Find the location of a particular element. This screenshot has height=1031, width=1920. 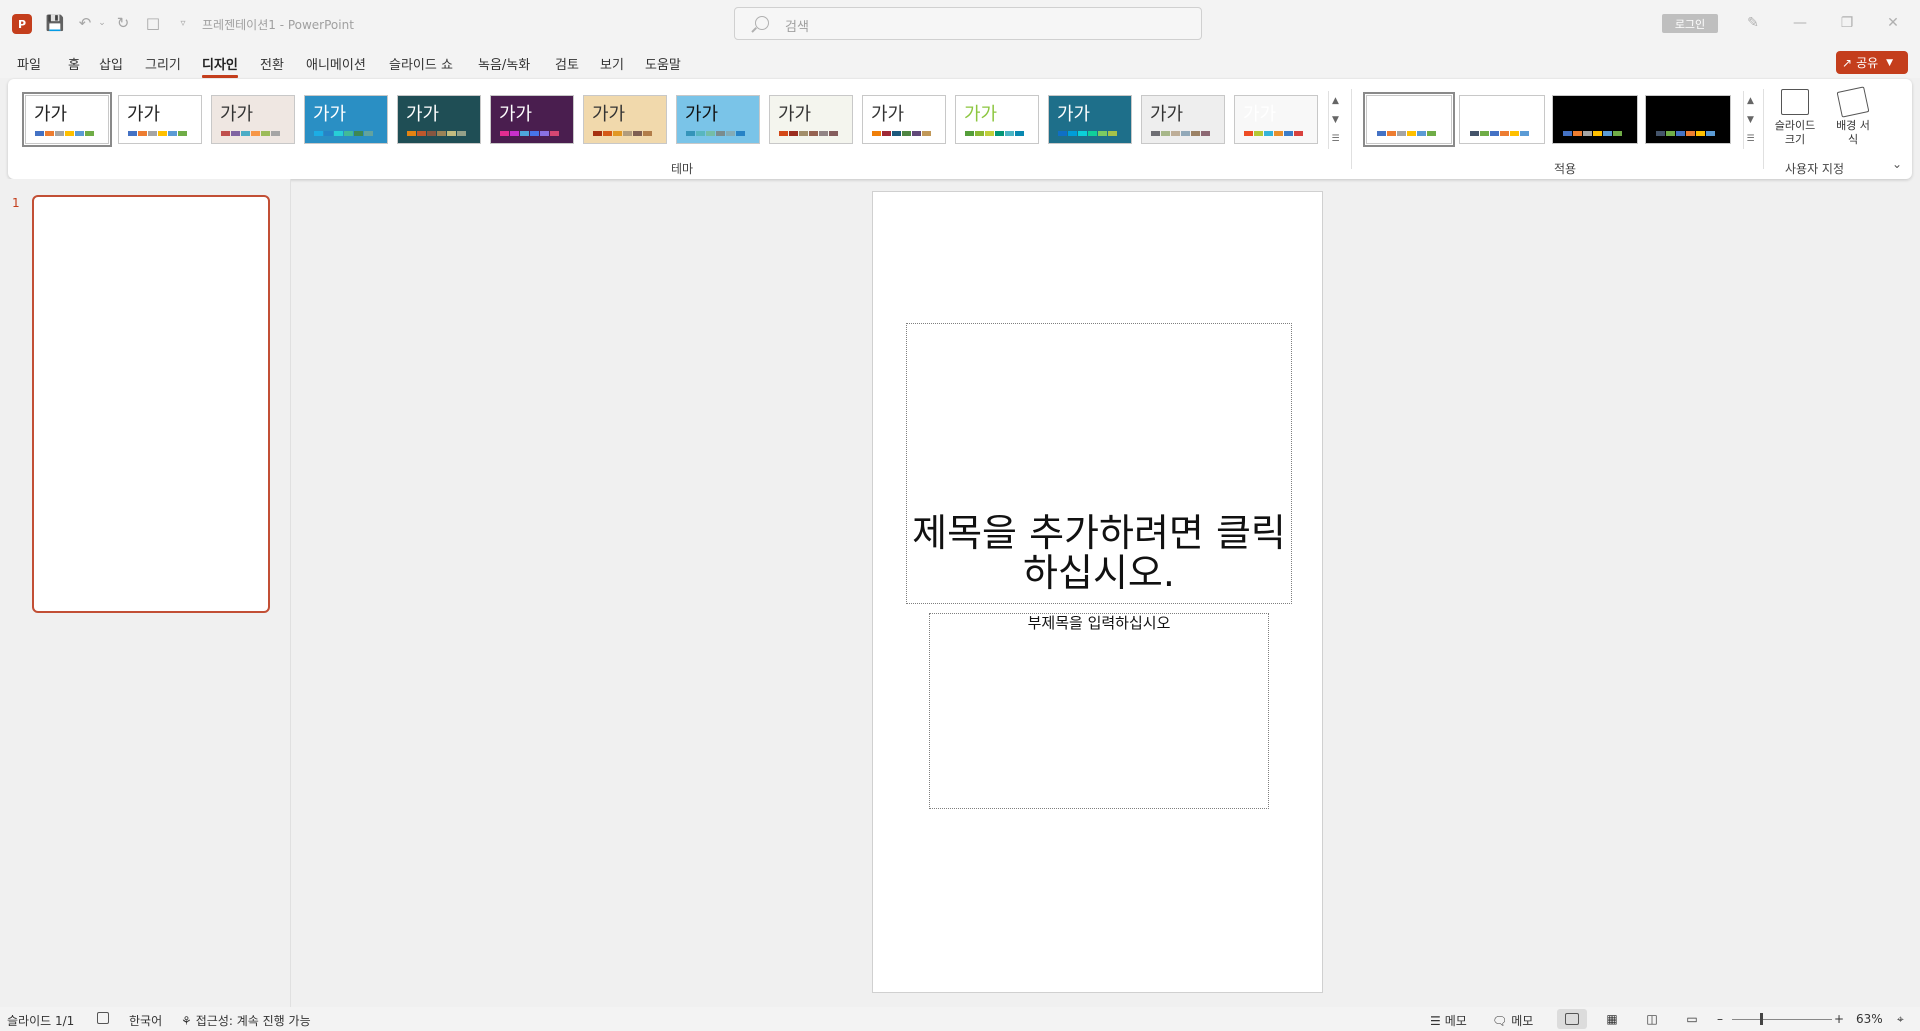

theme-sample-text: 가가 is located at coordinates (1074, 114).